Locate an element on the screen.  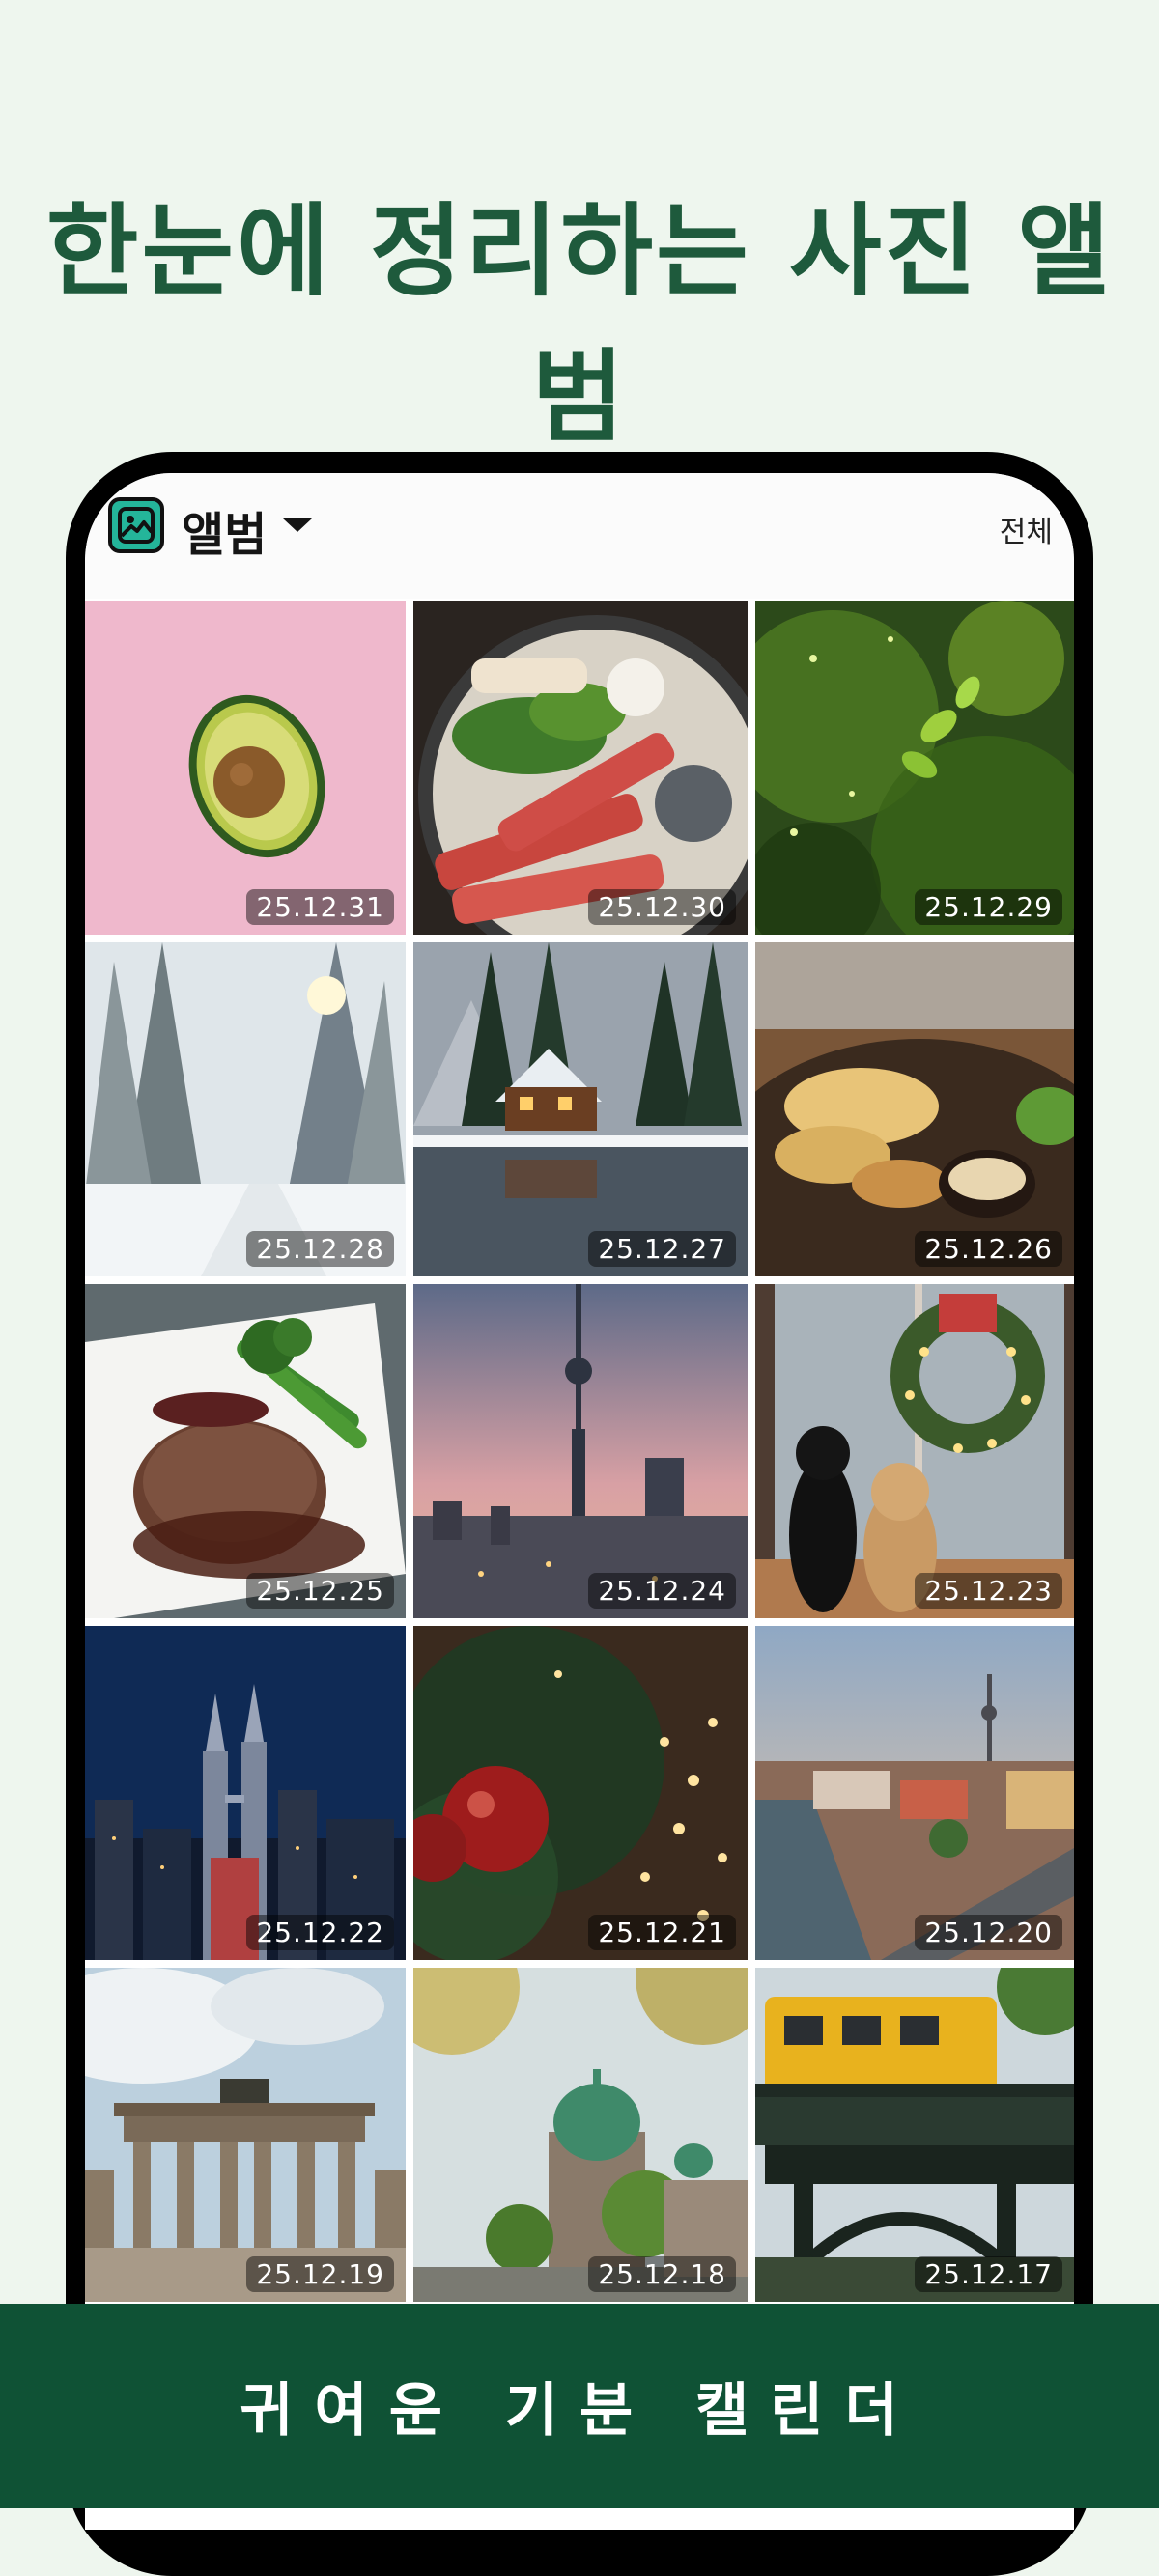
photo-date: 25.12.23 is located at coordinates (989, 1591).